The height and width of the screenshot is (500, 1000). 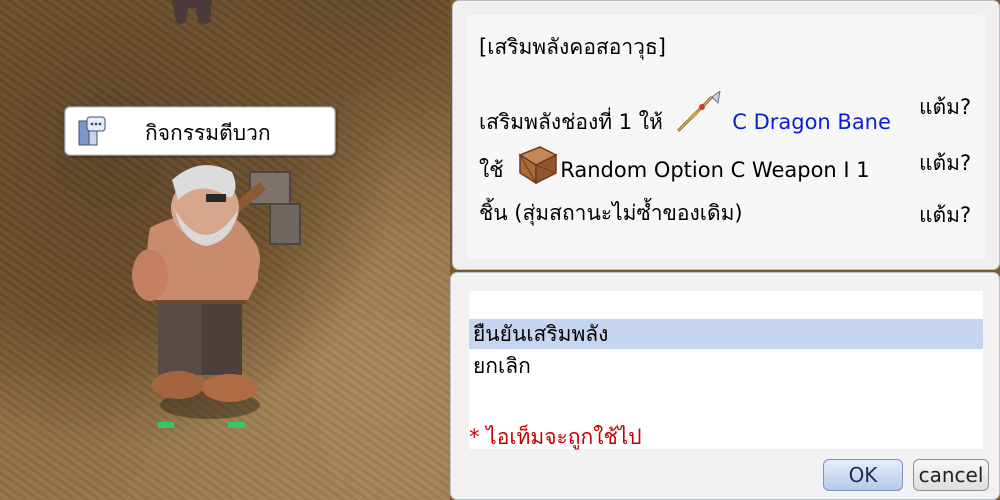 What do you see at coordinates (92, 131) in the screenshot?
I see `chat-bubble-icon` at bounding box center [92, 131].